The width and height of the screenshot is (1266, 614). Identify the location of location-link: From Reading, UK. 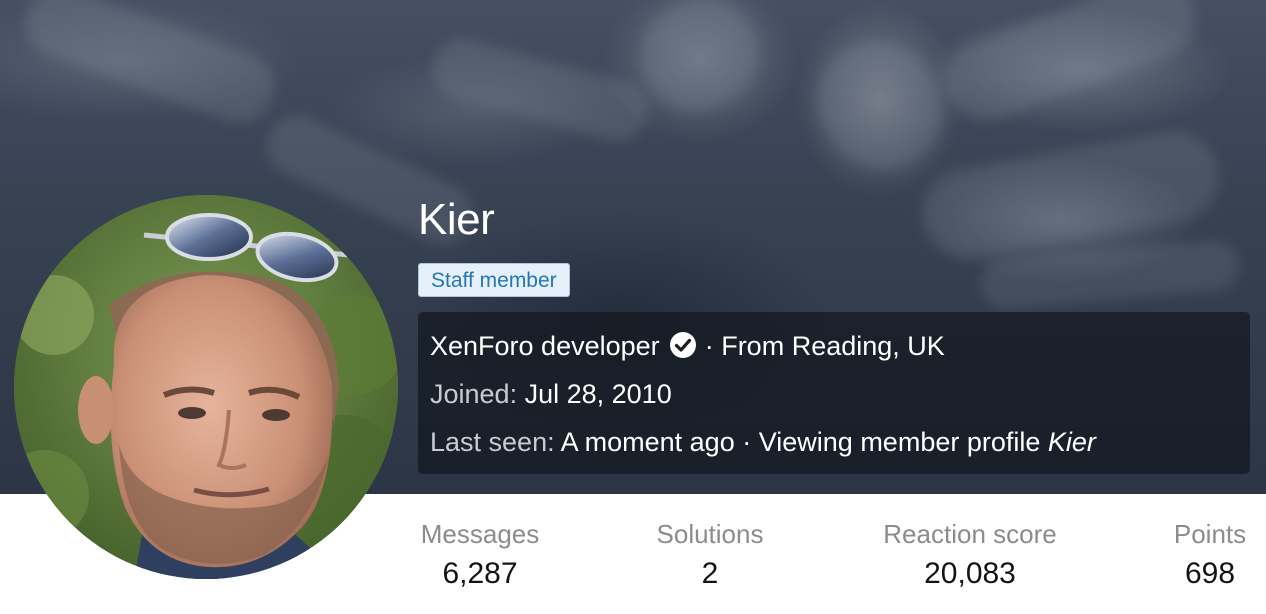
(833, 346).